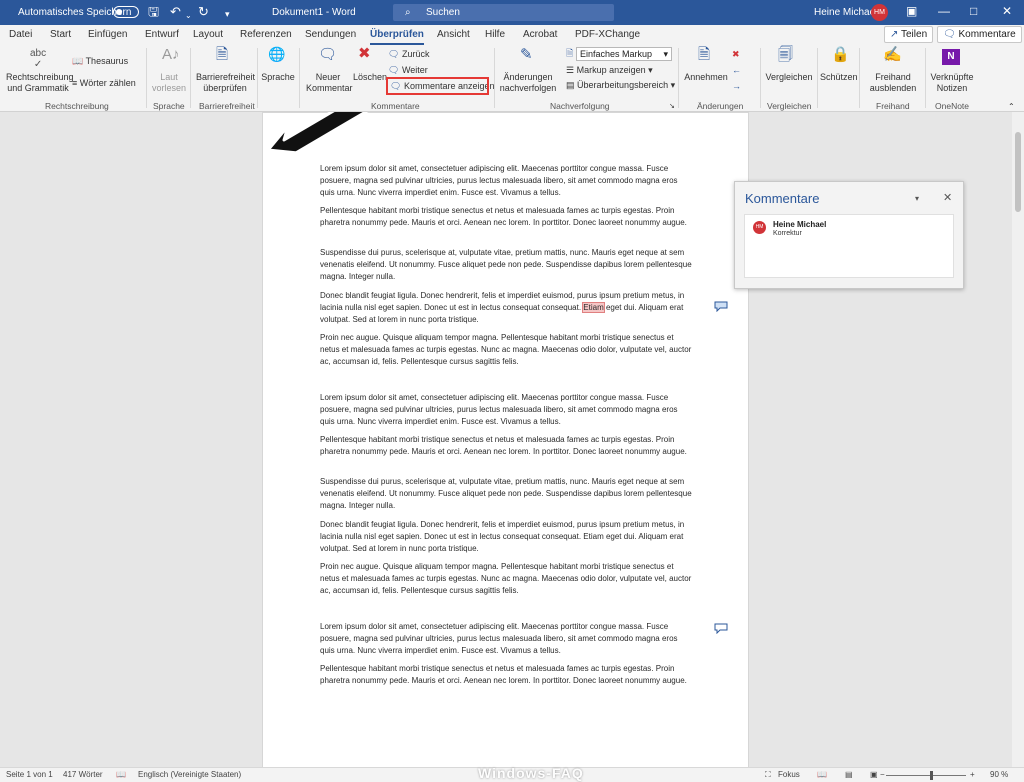  Describe the element at coordinates (944, 11) in the screenshot. I see `minimize-icon: —` at that location.